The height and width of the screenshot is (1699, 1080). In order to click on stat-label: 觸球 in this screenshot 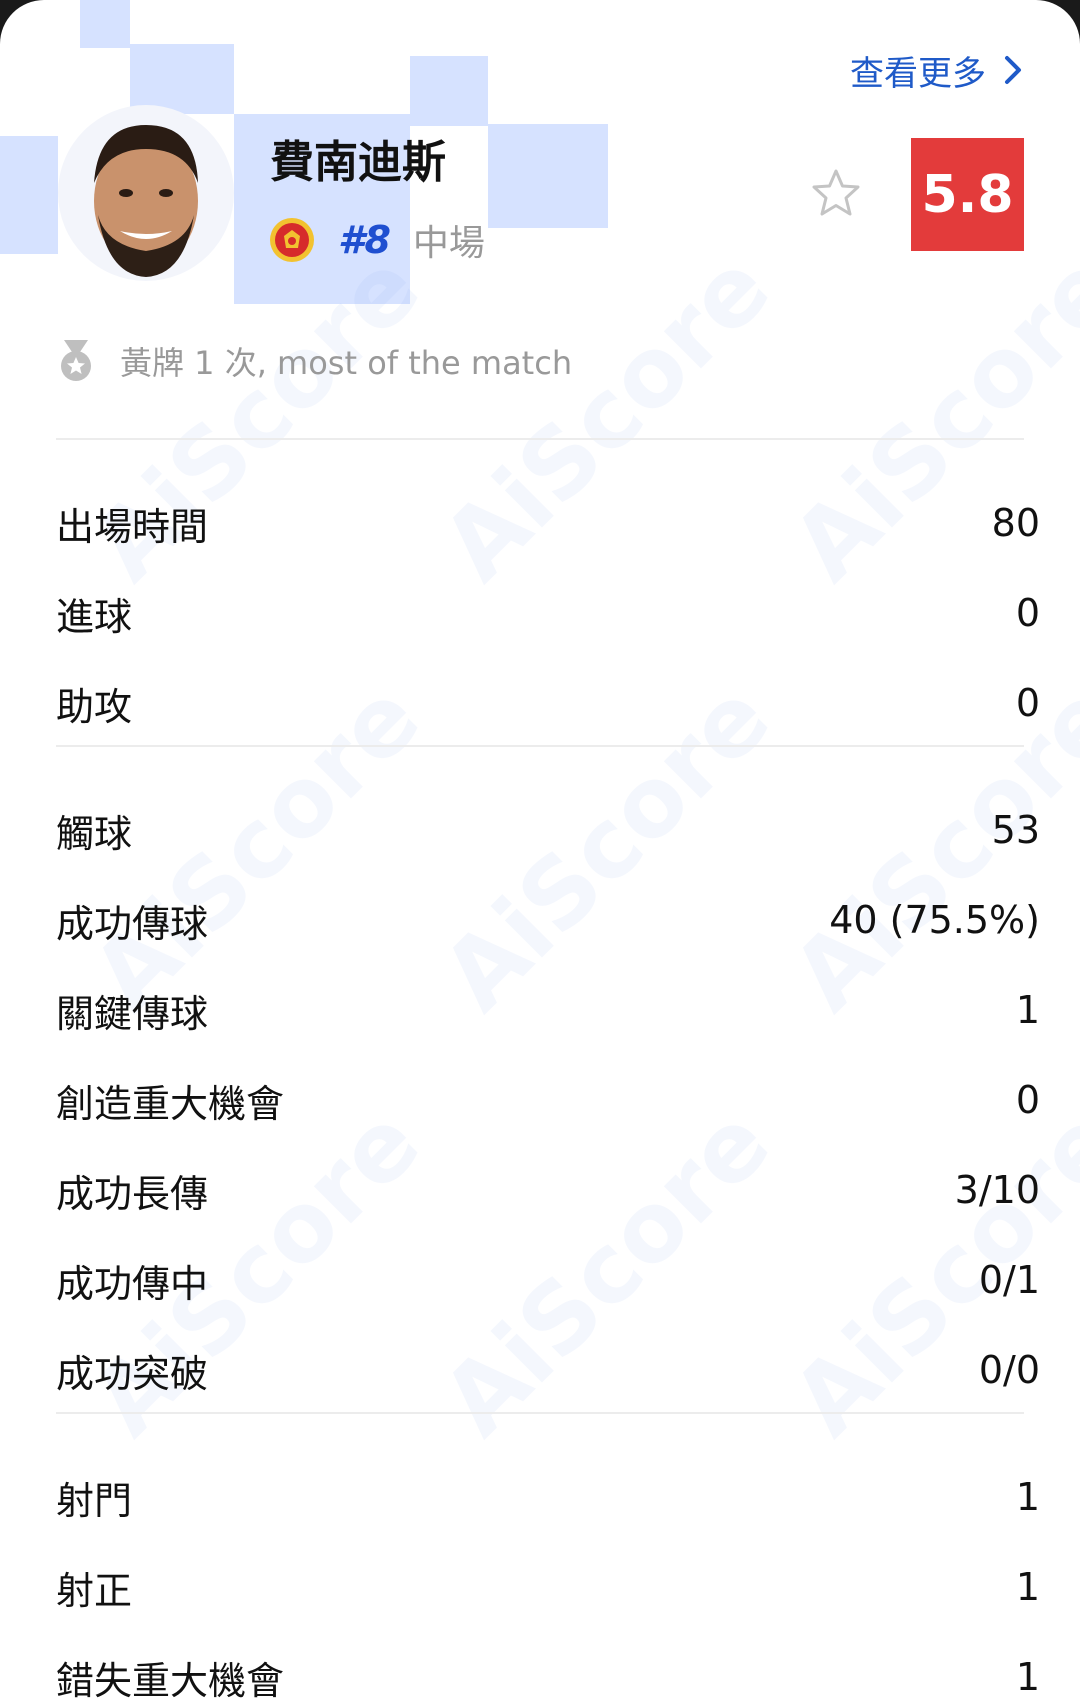, I will do `click(94, 833)`.